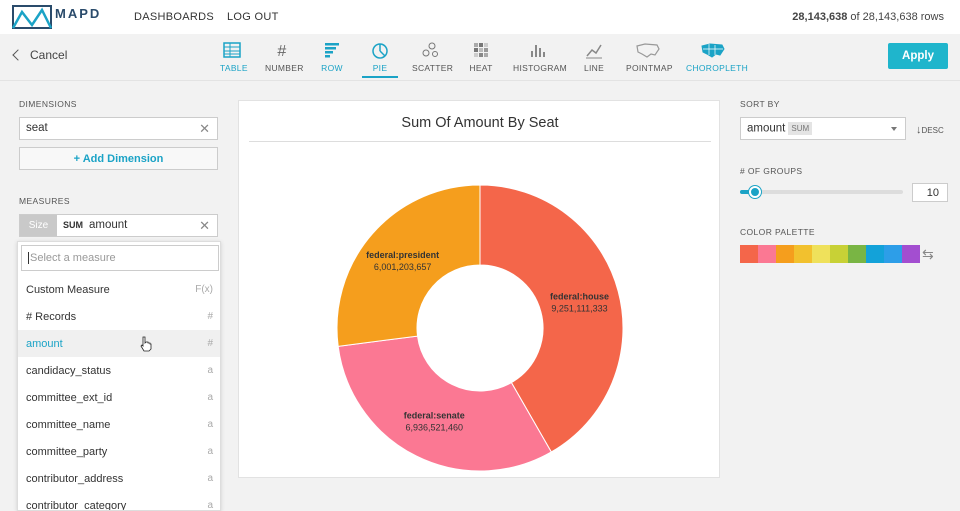 Image resolution: width=960 pixels, height=511 pixels. What do you see at coordinates (434, 427) in the screenshot?
I see `slice-value-label: 6,936,521,460` at bounding box center [434, 427].